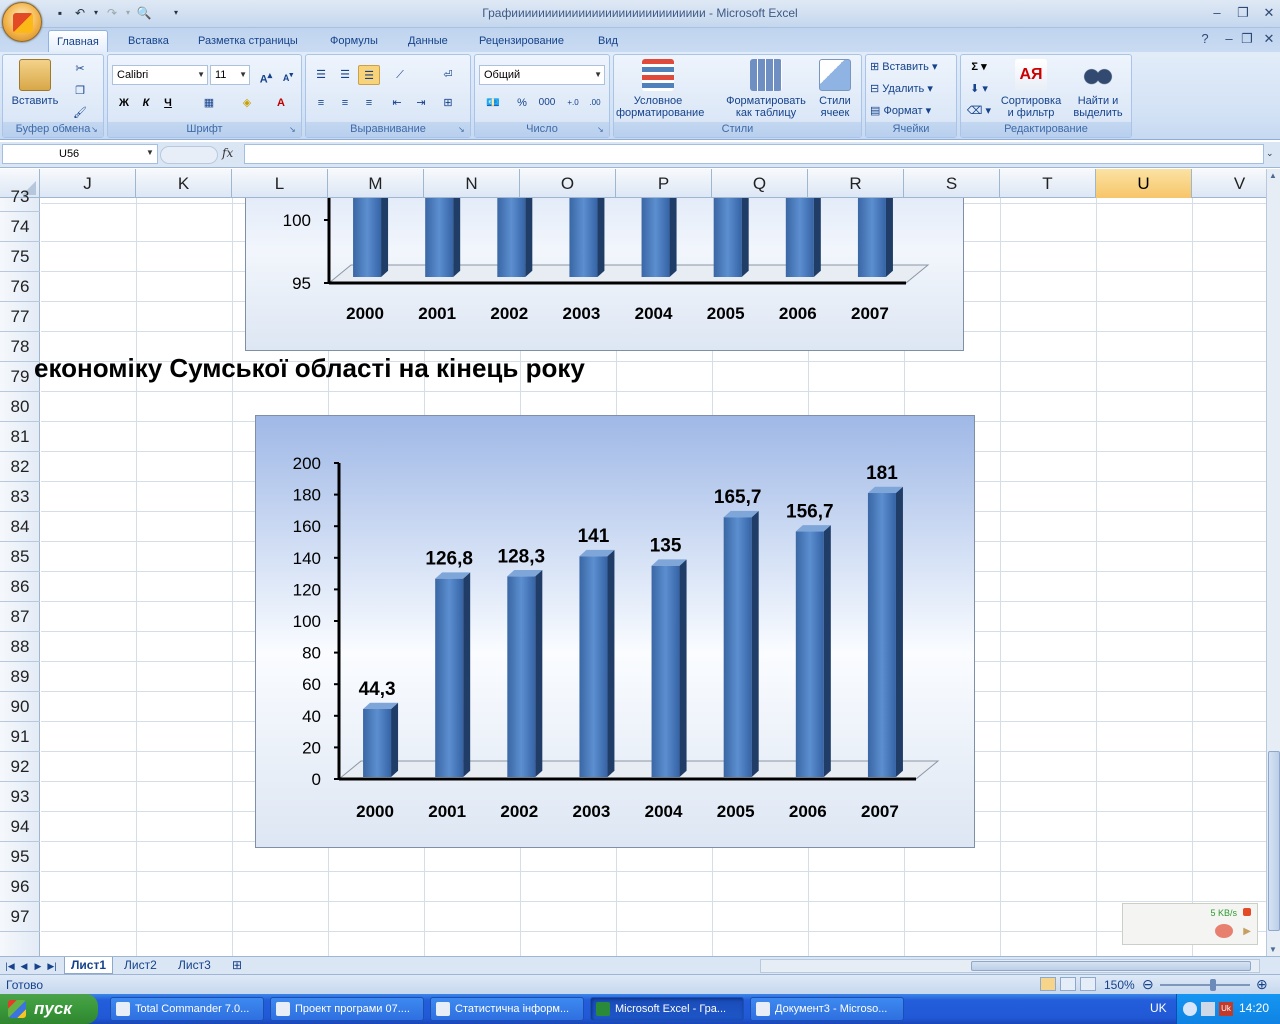 This screenshot has height=1024, width=1280. I want to click on row-header-85: 85, so click(20, 557).